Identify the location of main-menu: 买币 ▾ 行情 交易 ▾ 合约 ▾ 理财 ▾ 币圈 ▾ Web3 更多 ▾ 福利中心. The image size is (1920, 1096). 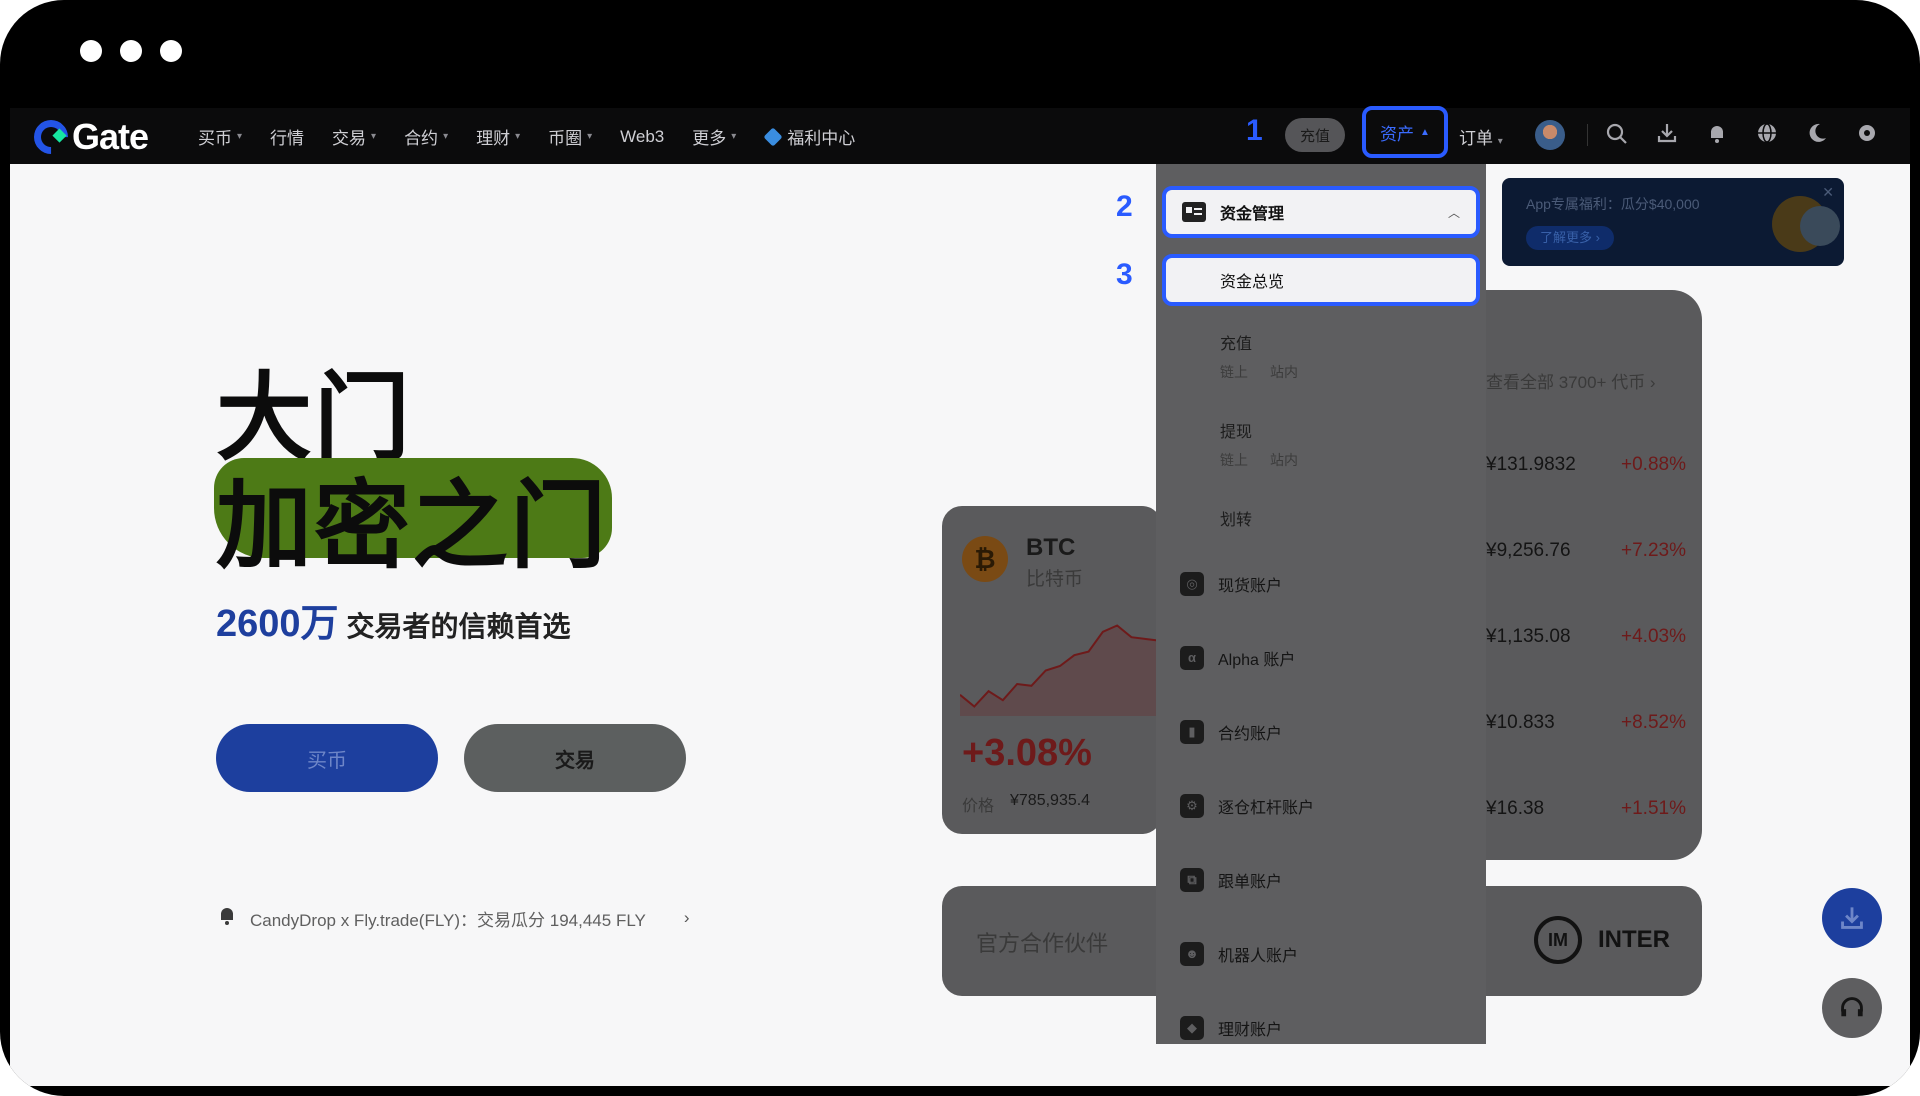
(526, 136).